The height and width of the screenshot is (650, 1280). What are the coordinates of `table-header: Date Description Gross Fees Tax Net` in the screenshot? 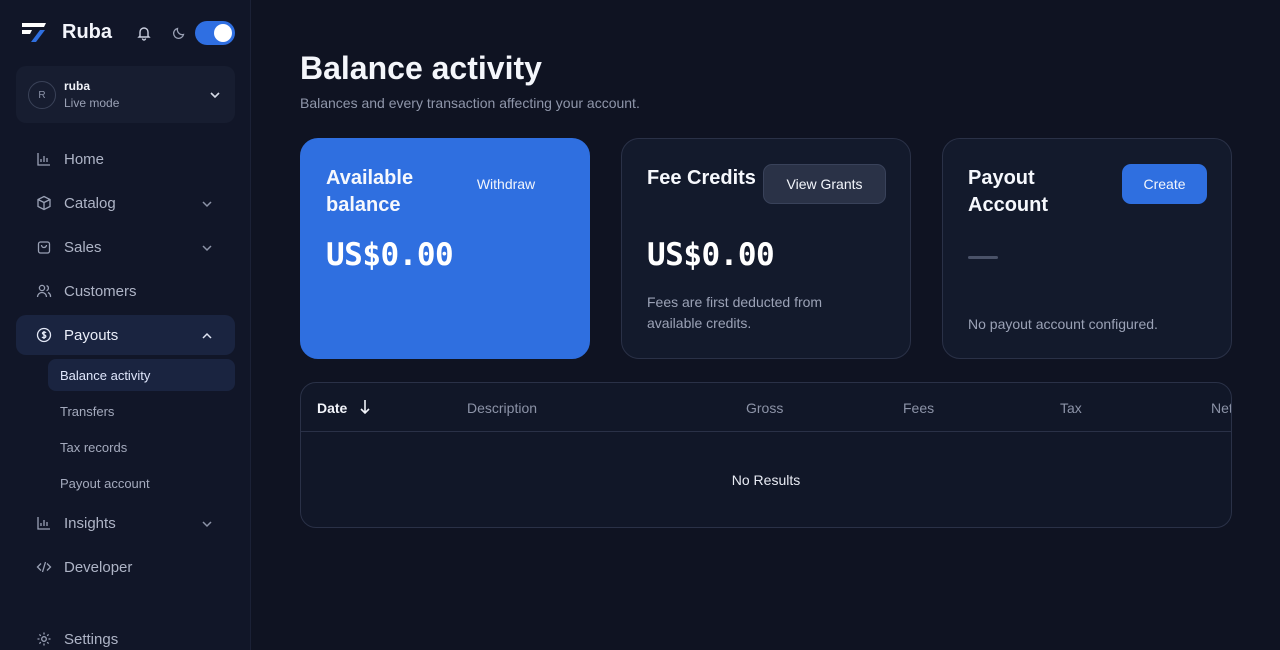 It's located at (766, 407).